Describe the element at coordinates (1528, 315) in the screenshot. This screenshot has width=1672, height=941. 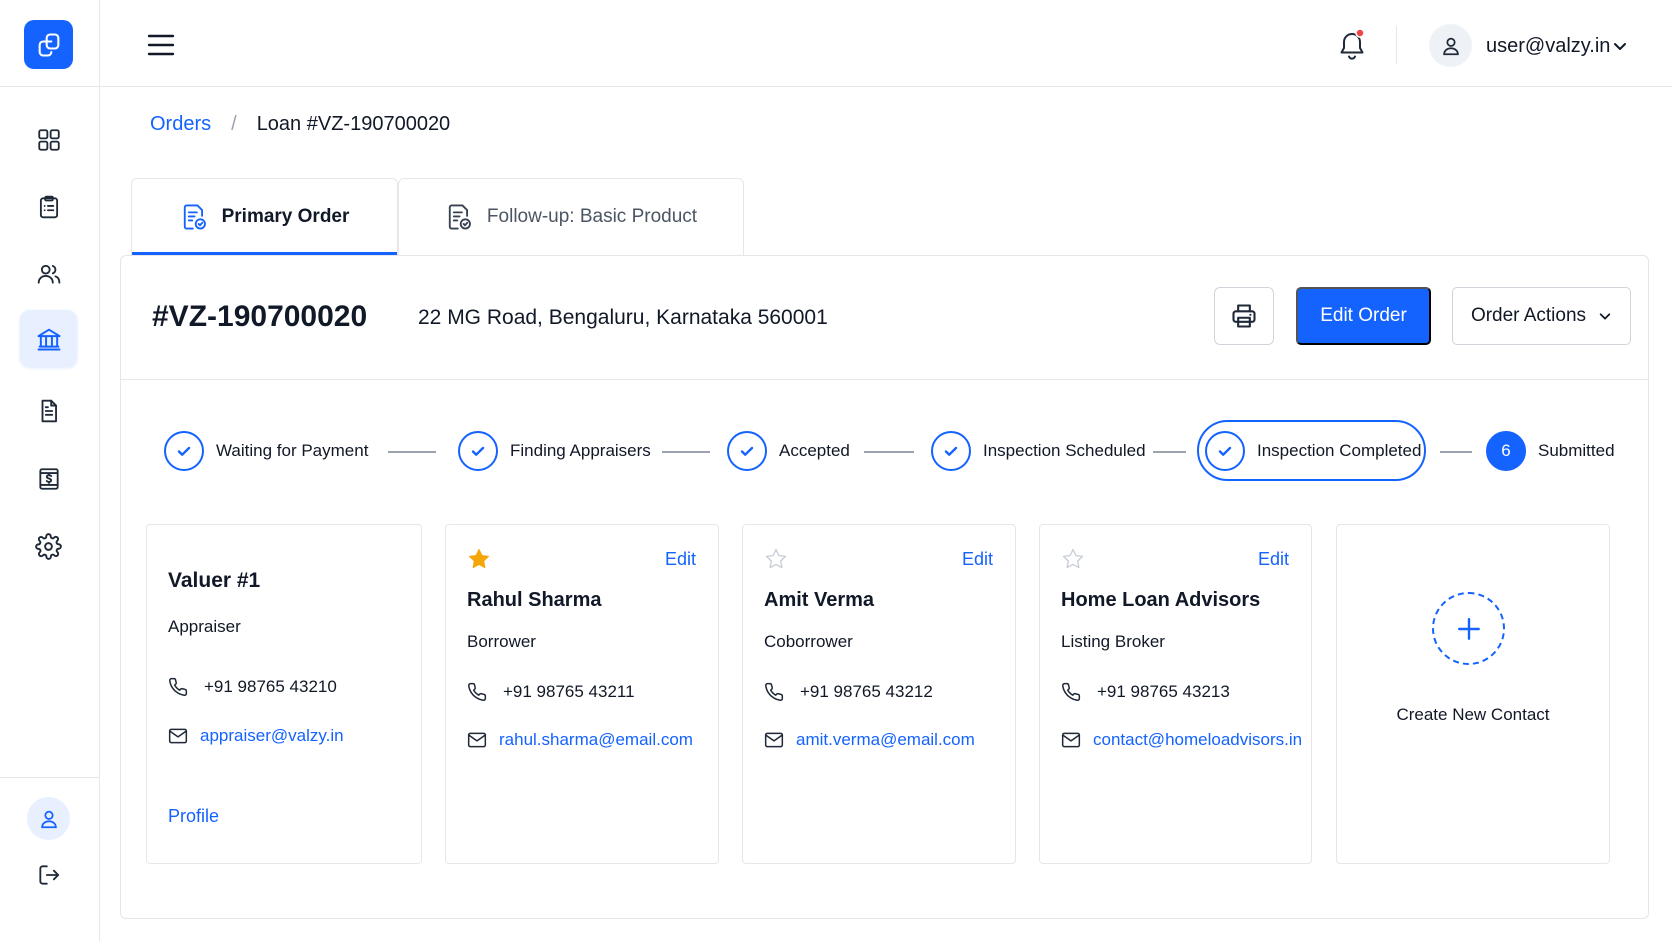
I see `order-actions-label: Order Actions` at that location.